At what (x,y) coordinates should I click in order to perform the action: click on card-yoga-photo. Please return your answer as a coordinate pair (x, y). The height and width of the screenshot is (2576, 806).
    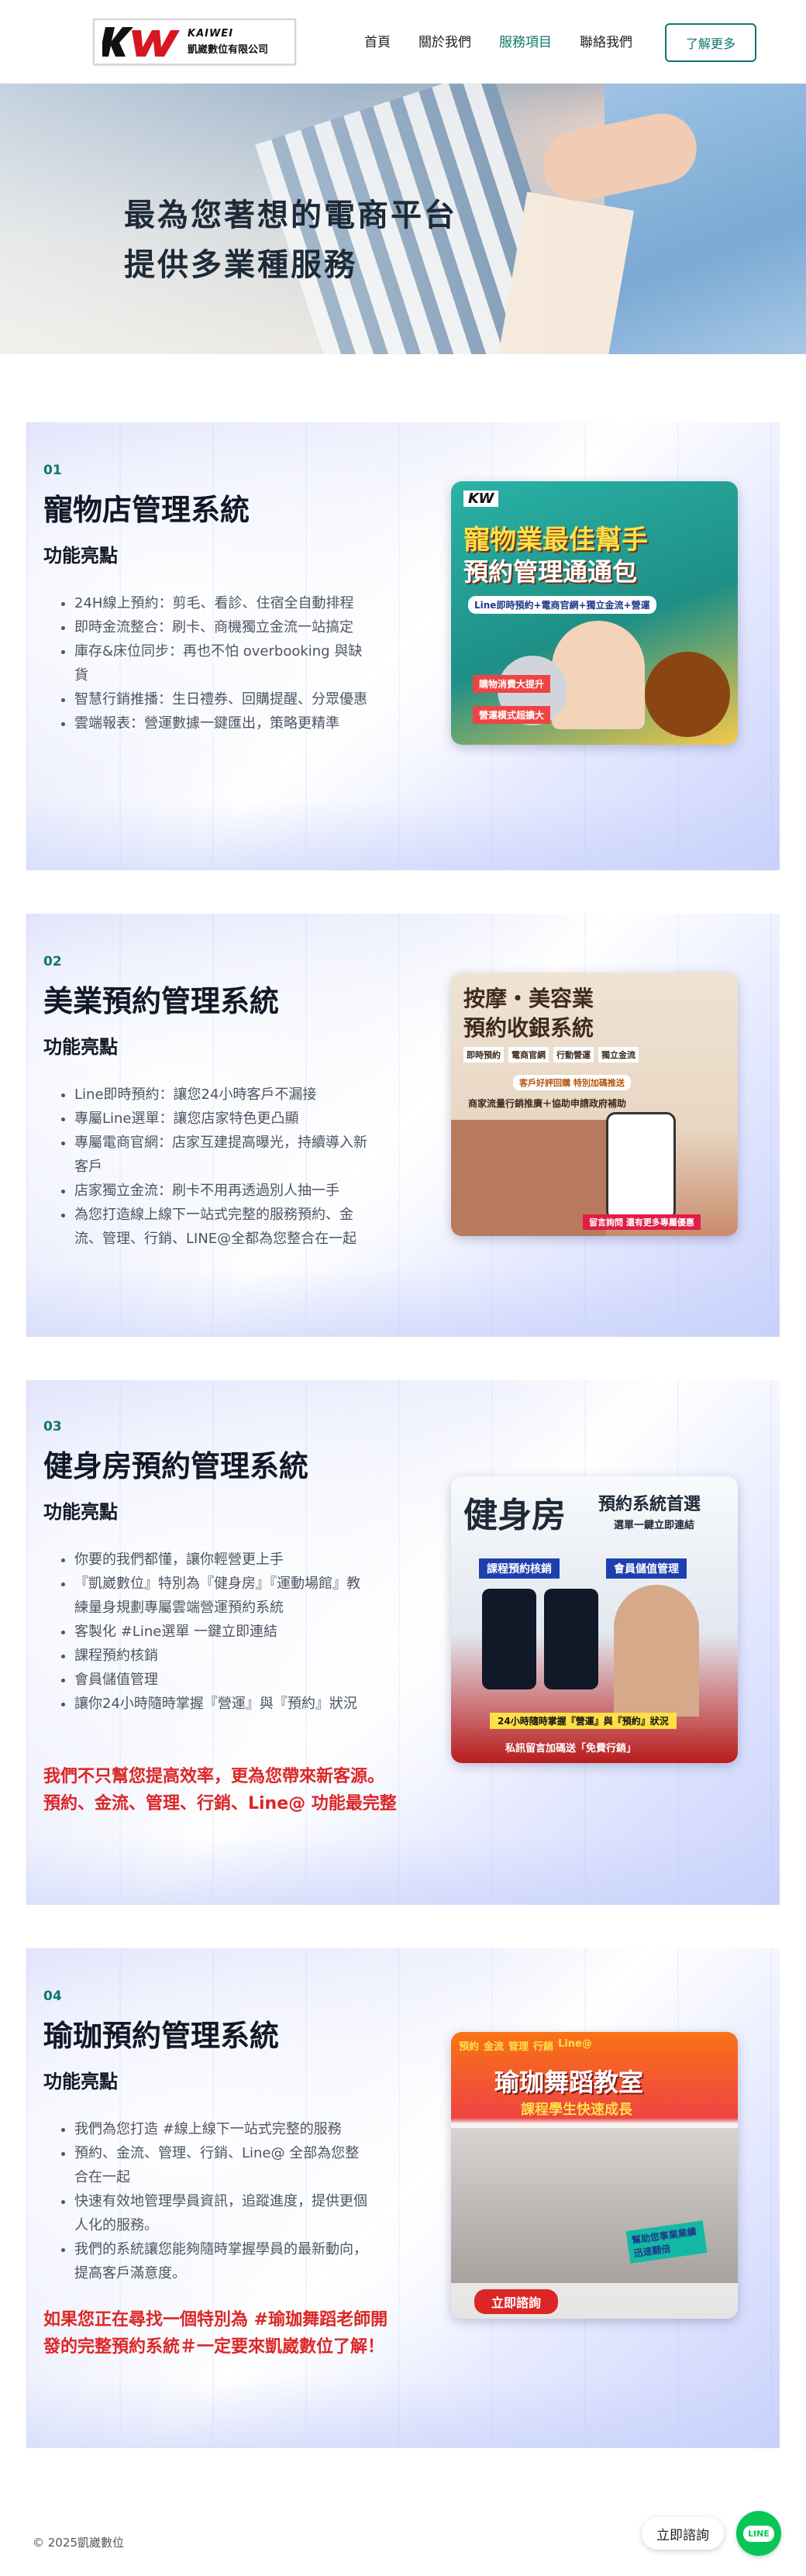
    Looking at the image, I should click on (594, 2205).